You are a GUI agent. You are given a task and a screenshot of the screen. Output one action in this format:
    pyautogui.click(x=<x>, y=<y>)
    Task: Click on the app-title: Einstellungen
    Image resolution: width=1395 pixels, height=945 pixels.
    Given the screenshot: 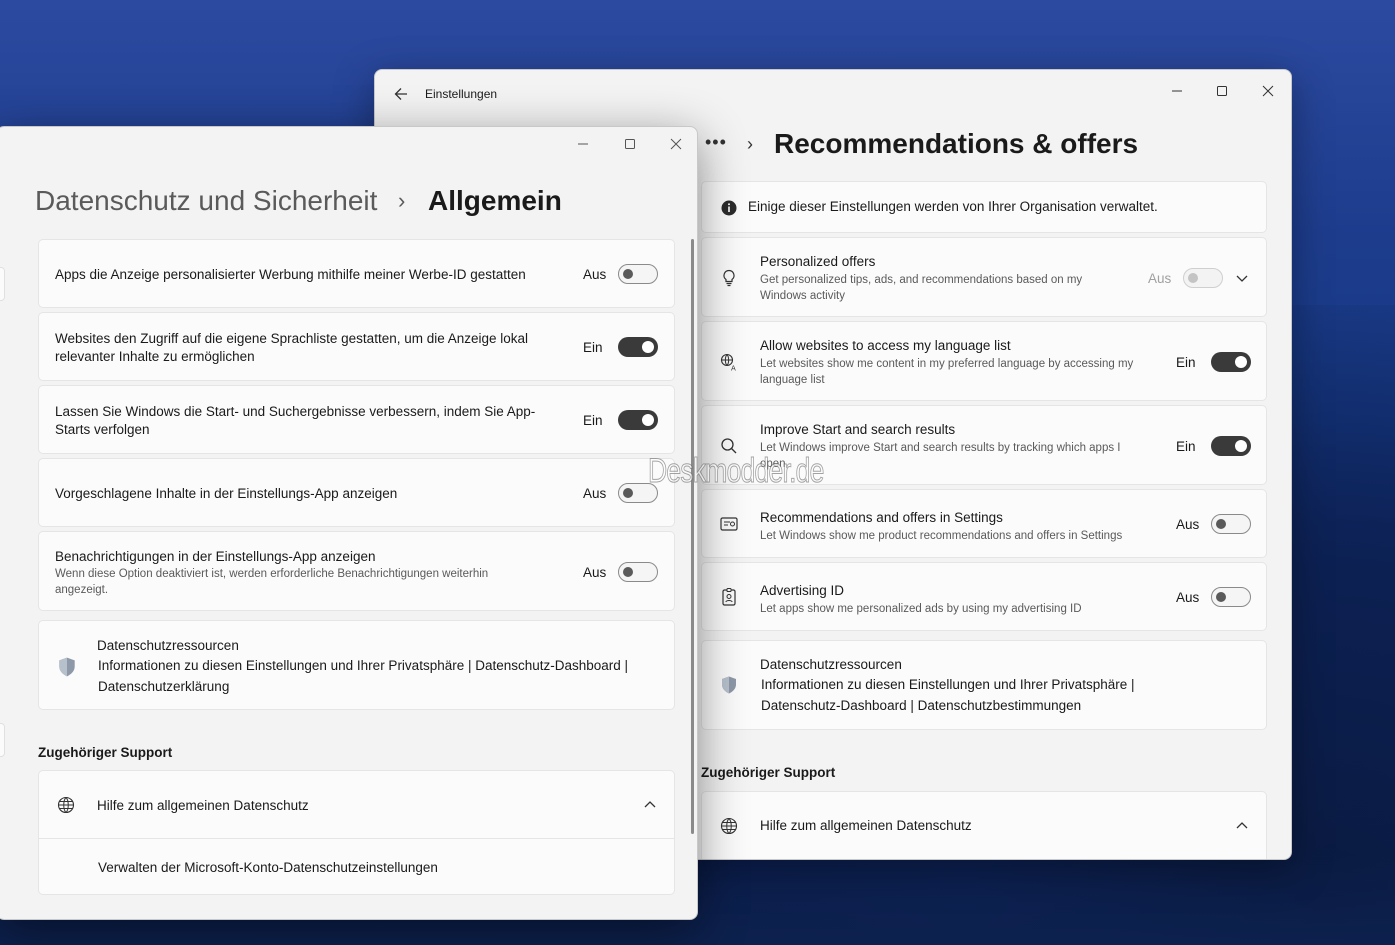 What is the action you would take?
    pyautogui.click(x=461, y=94)
    